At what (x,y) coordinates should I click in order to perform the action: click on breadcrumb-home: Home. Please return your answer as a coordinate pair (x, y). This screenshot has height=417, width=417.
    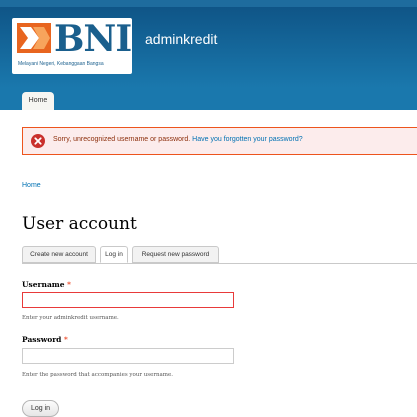
    Looking at the image, I should click on (31, 185).